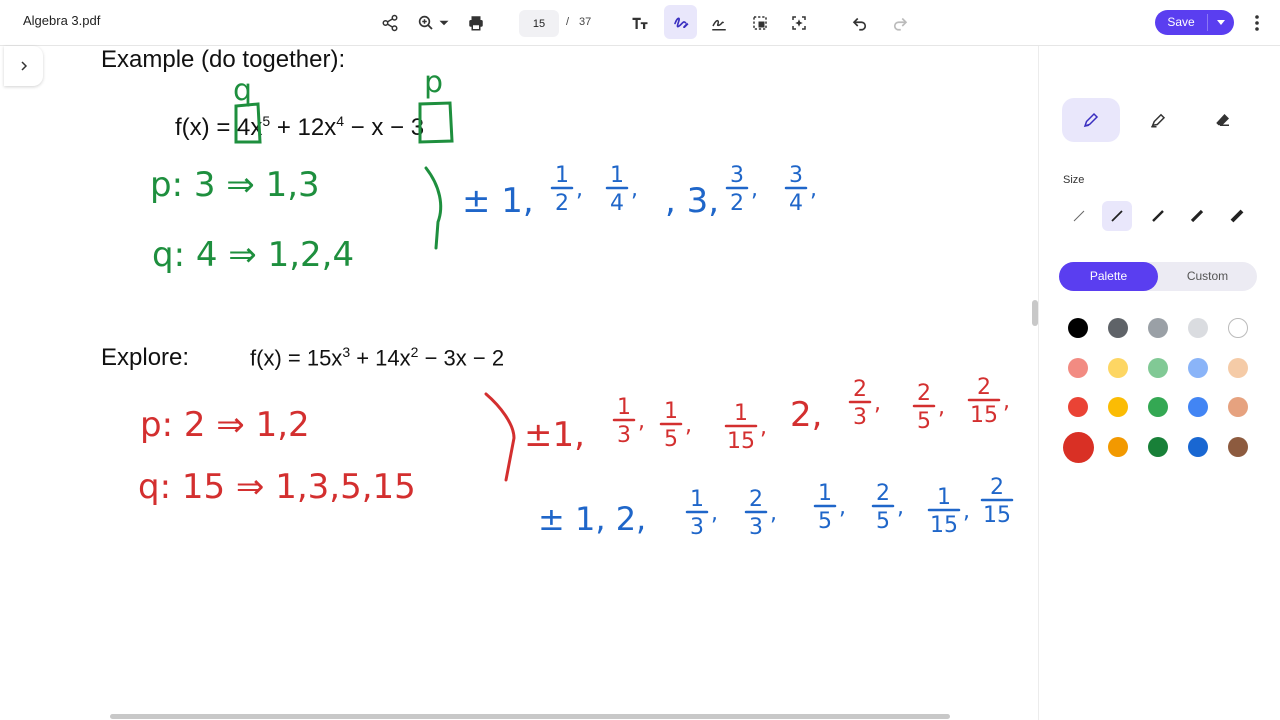  Describe the element at coordinates (806, 415) in the screenshot. I see `ink-list-2-mid: 2,` at that location.